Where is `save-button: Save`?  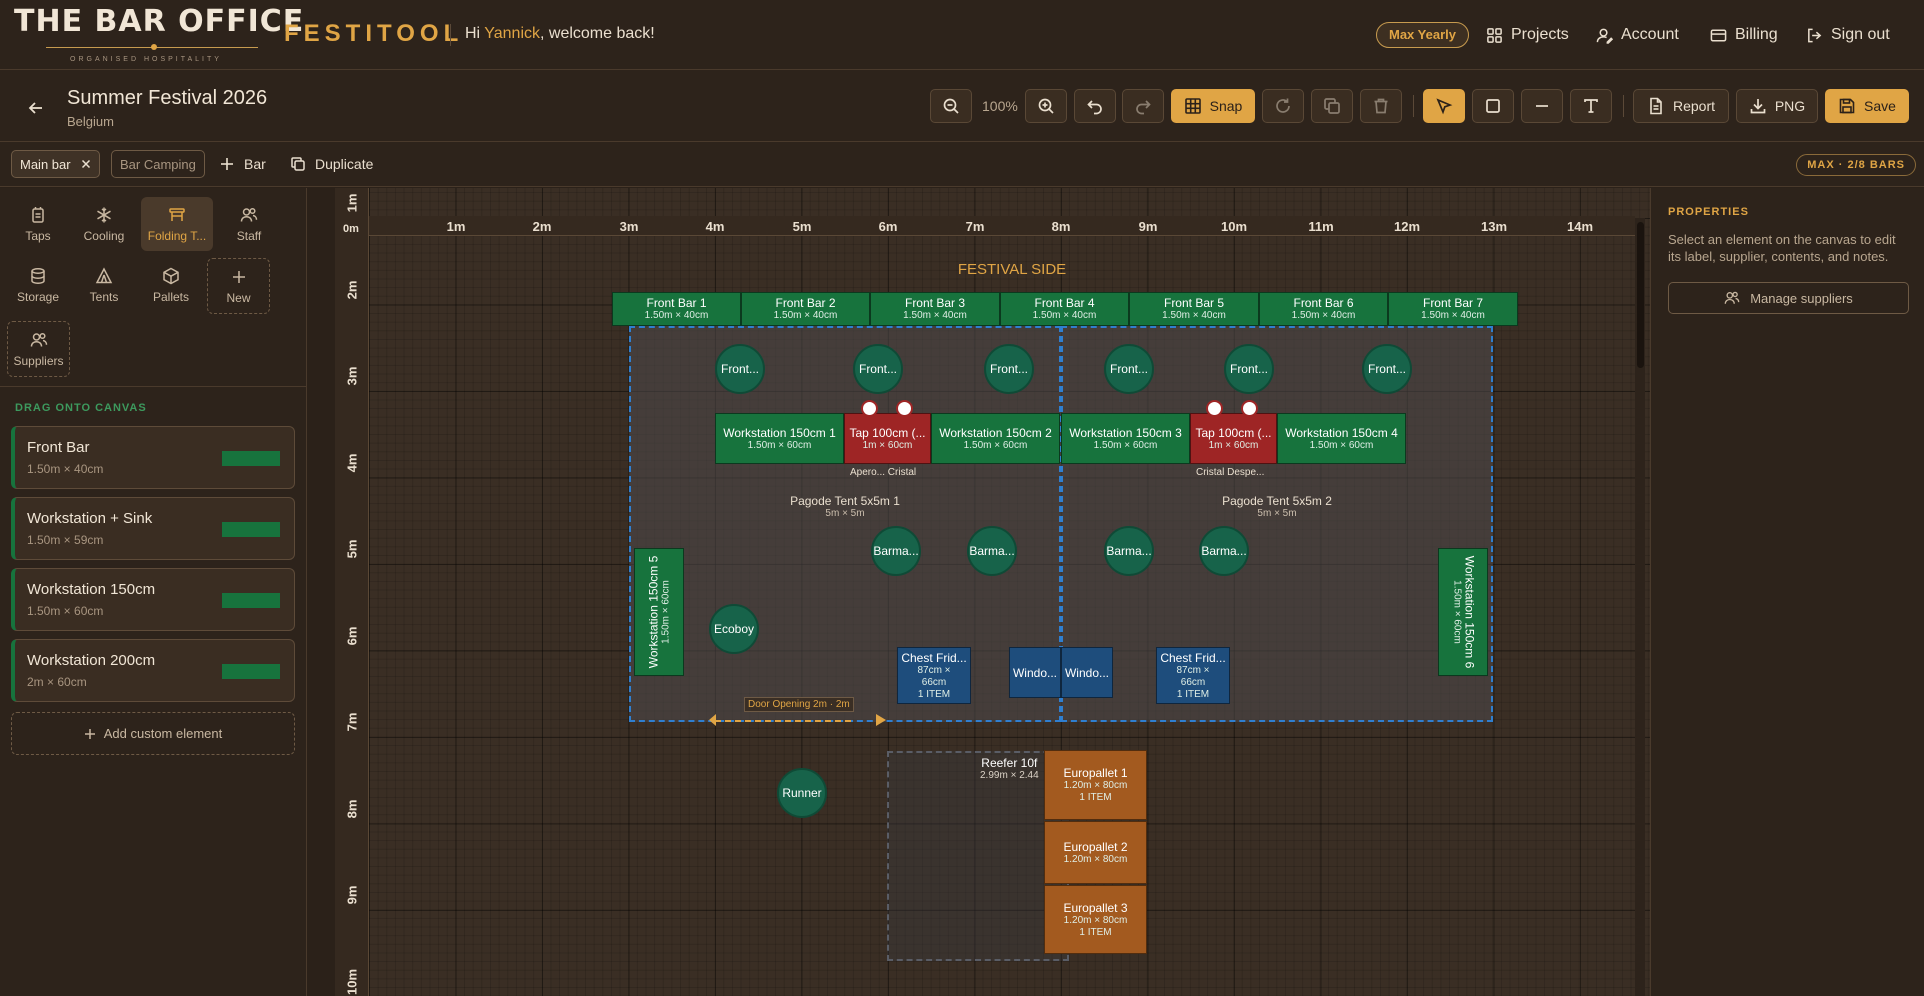
save-button: Save is located at coordinates (1867, 106).